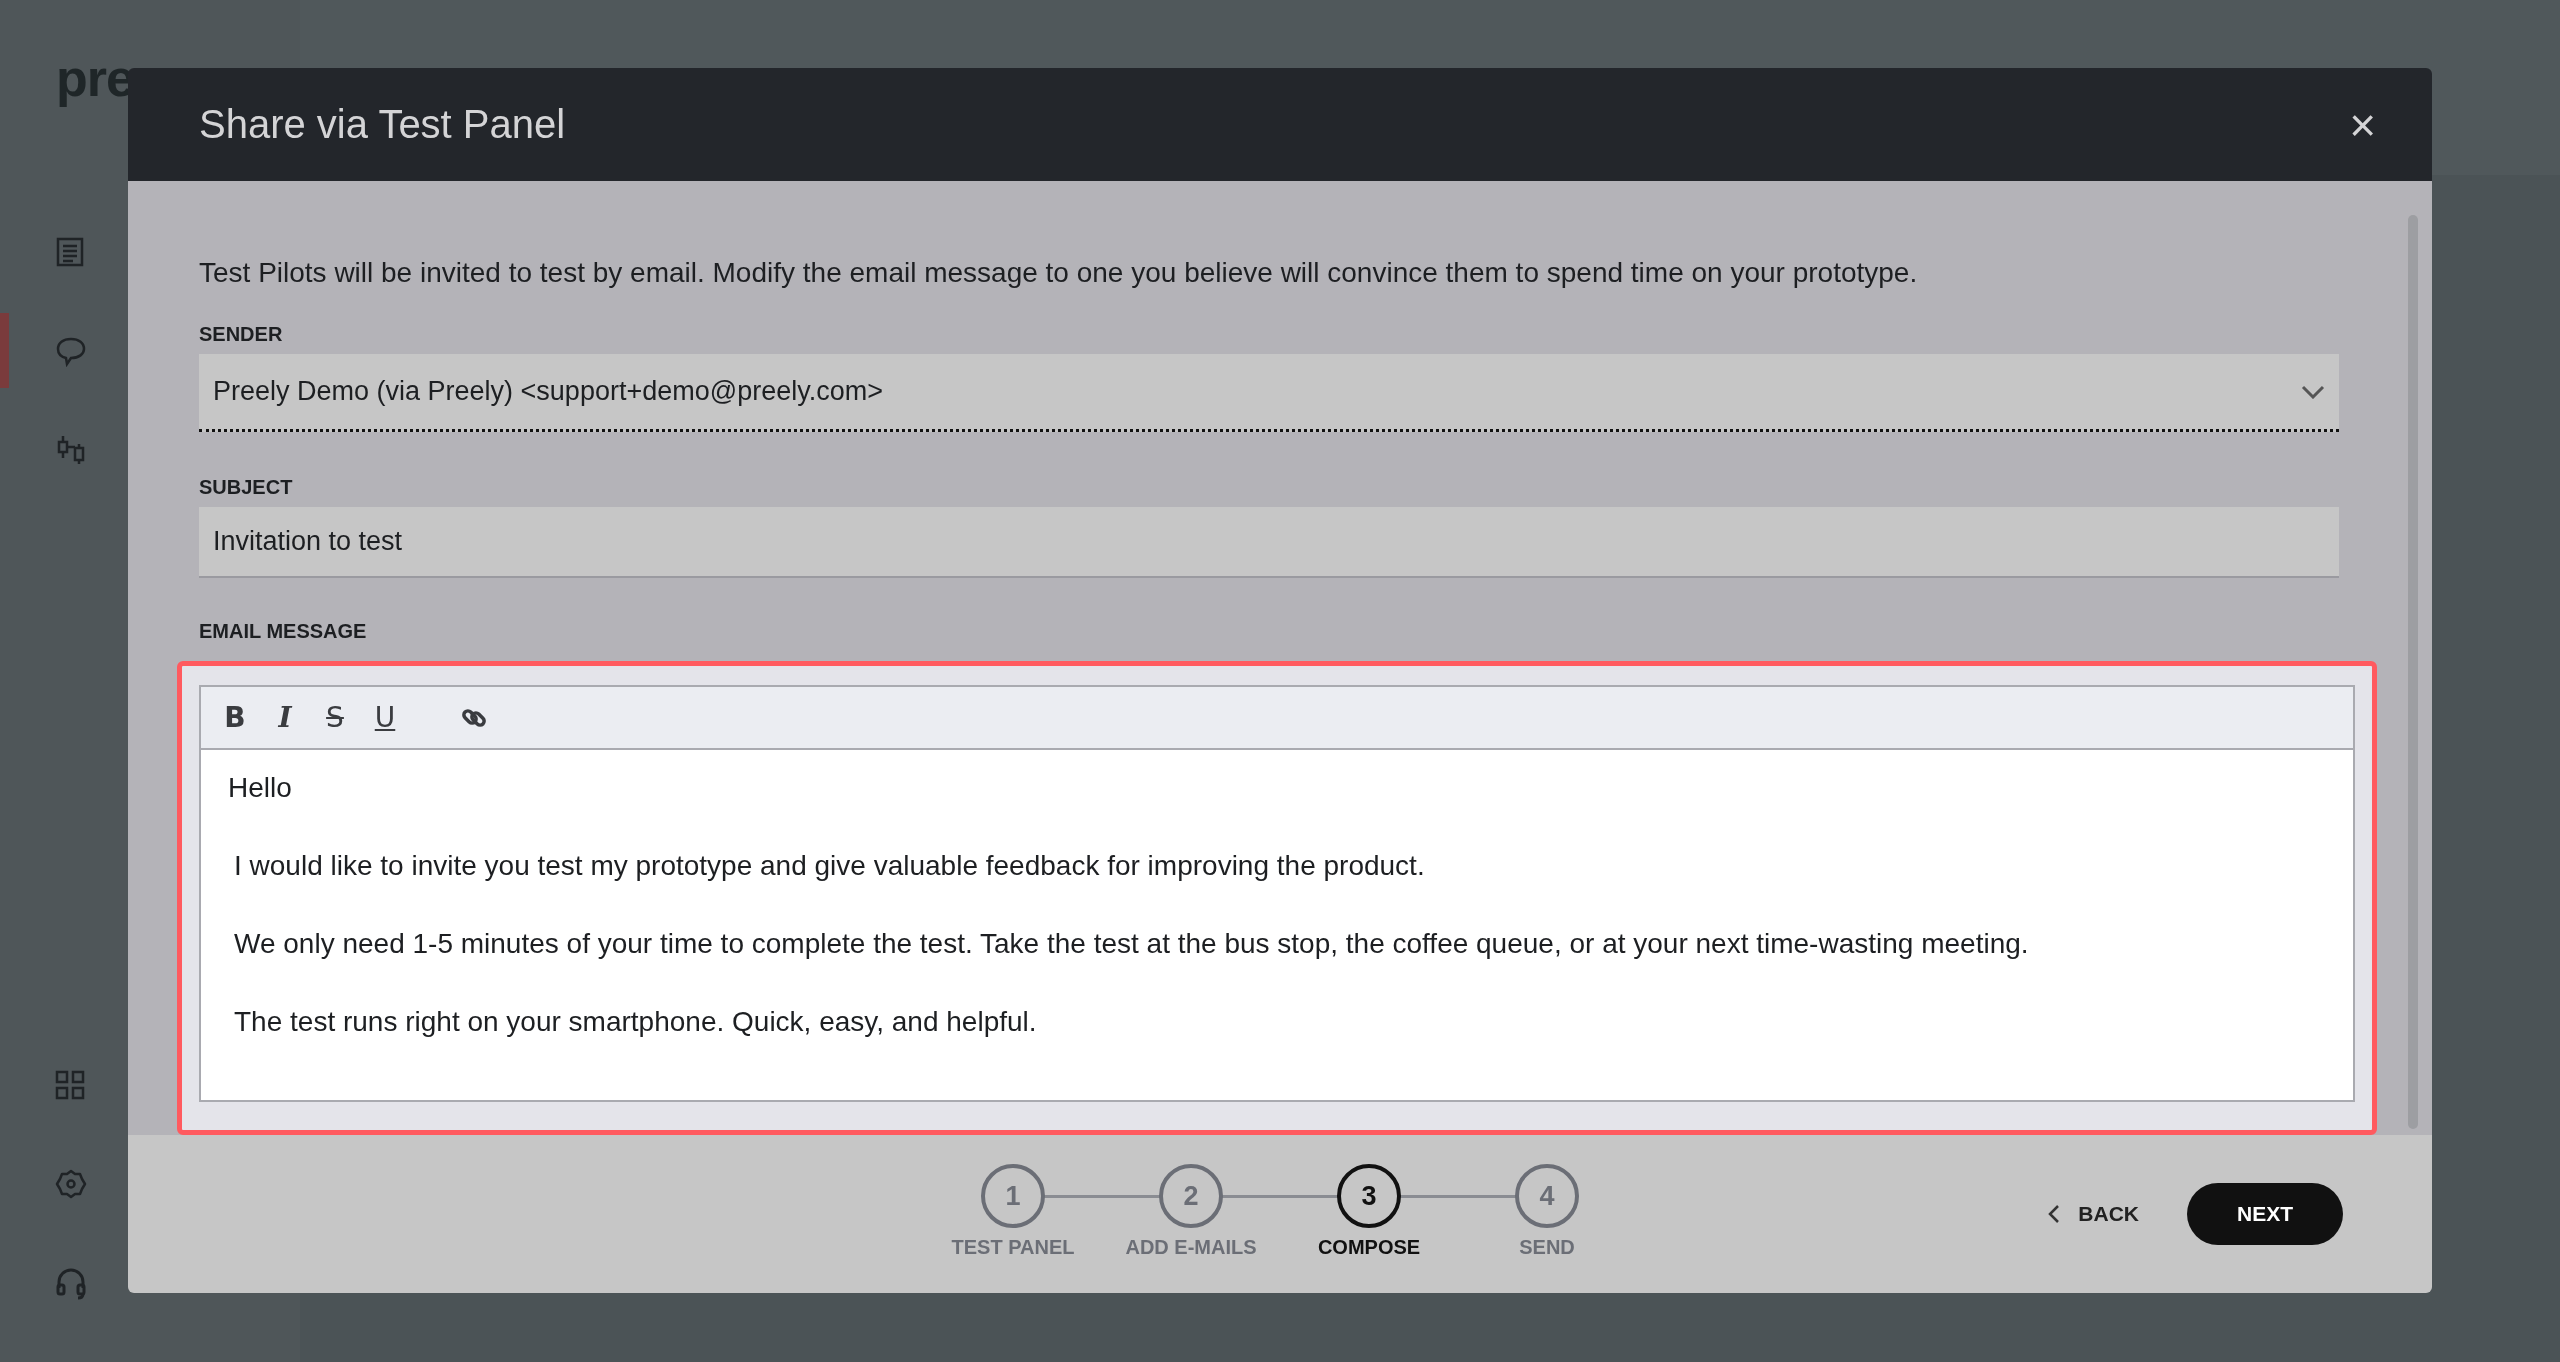 The image size is (2560, 1362). Describe the element at coordinates (70, 251) in the screenshot. I see `document-icon` at that location.